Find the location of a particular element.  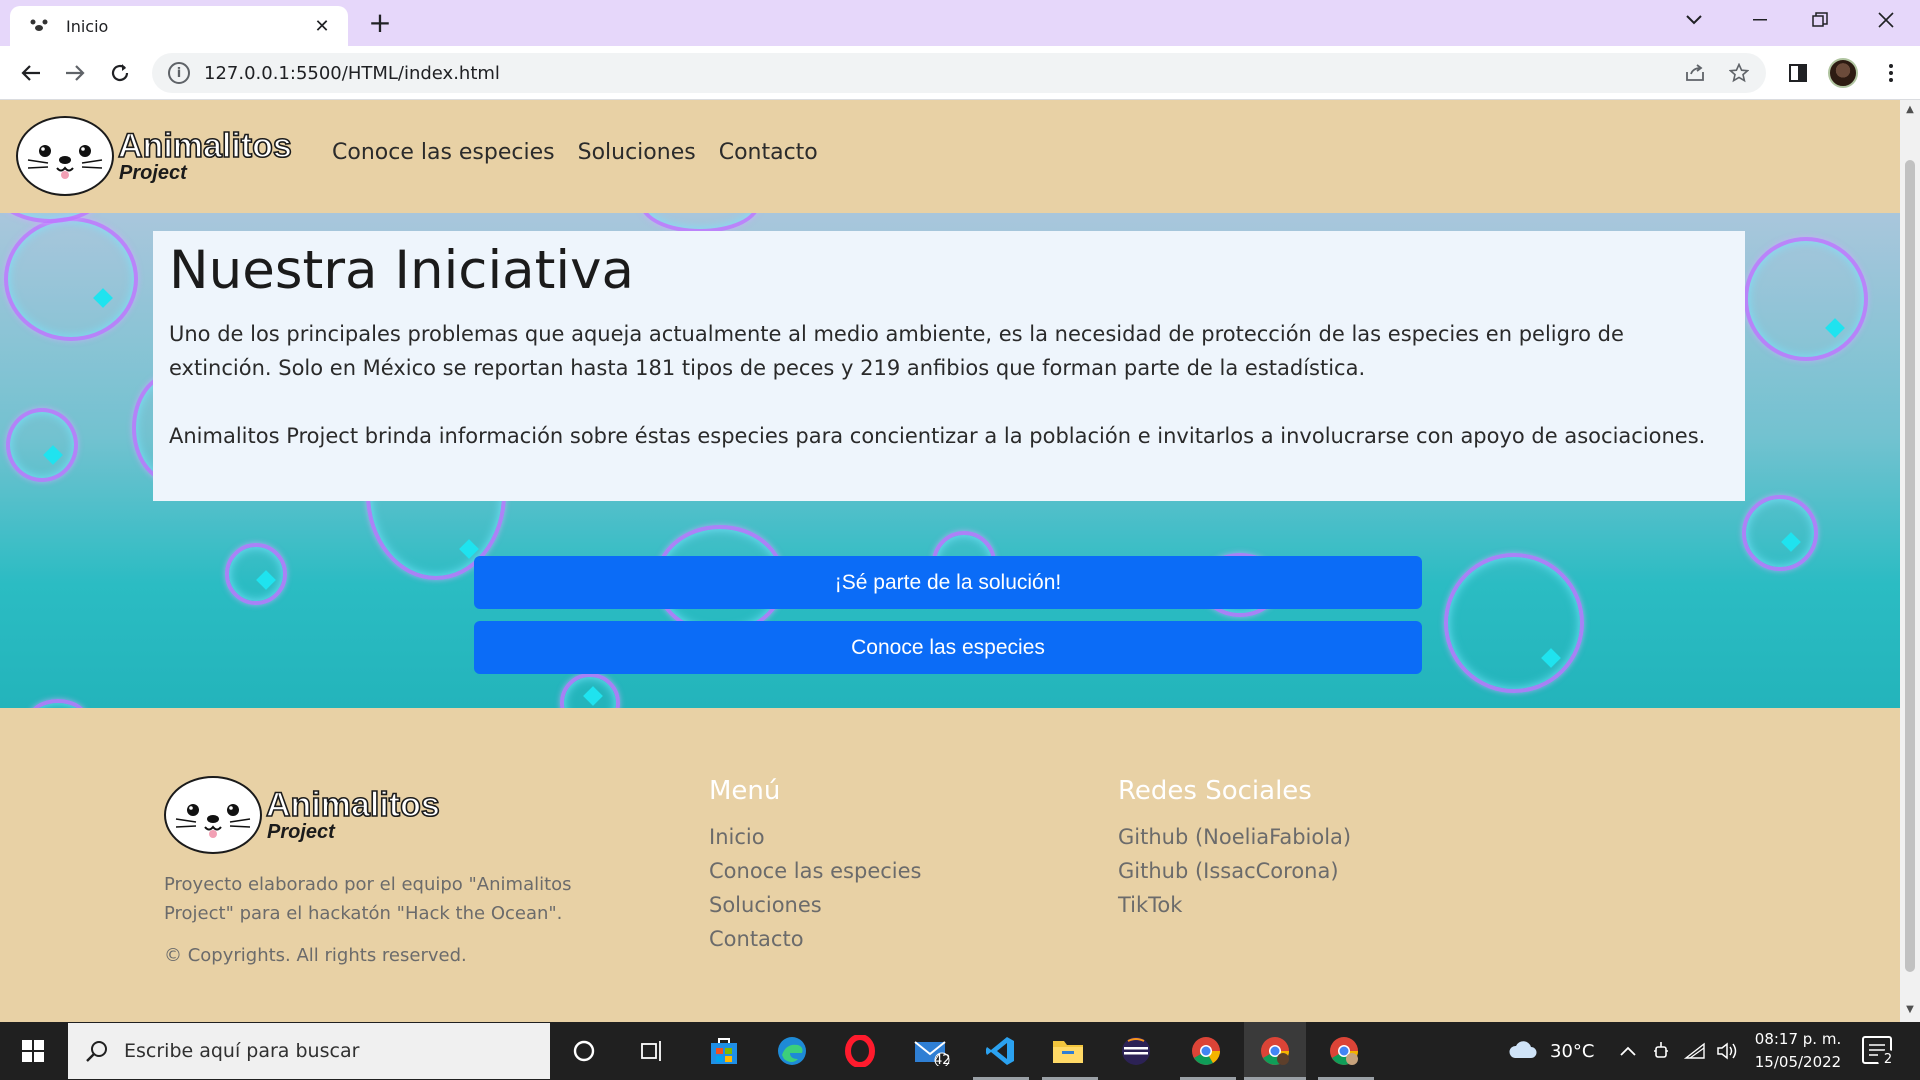

taskbar-clock: 08:17 p. m. 15/05/2022 is located at coordinates (1798, 1051).